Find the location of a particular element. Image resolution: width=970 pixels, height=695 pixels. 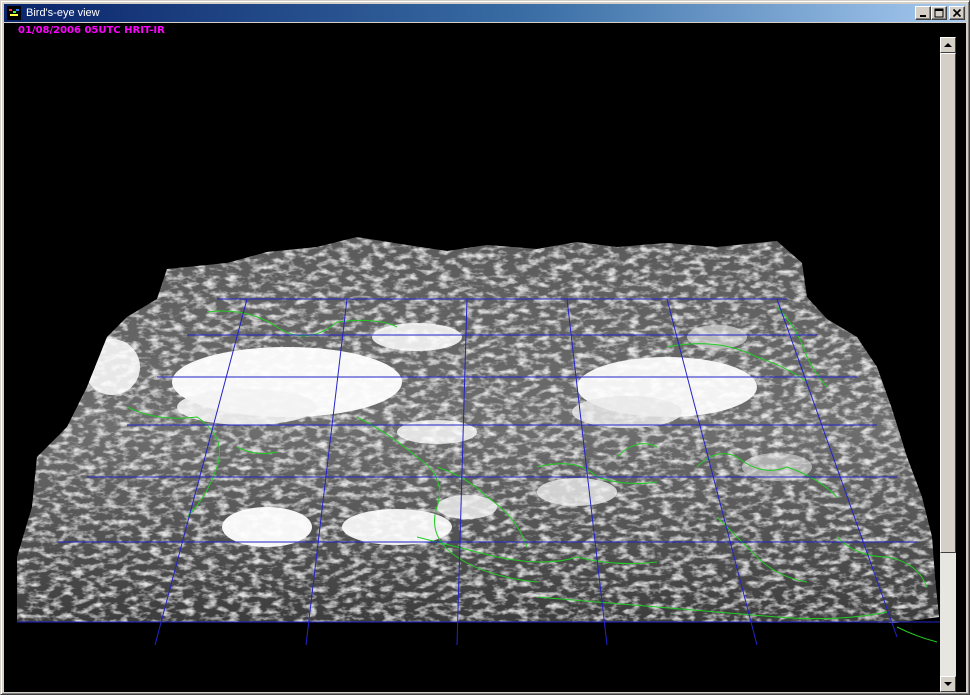

window-title: Bird's-eye view is located at coordinates (63, 13).